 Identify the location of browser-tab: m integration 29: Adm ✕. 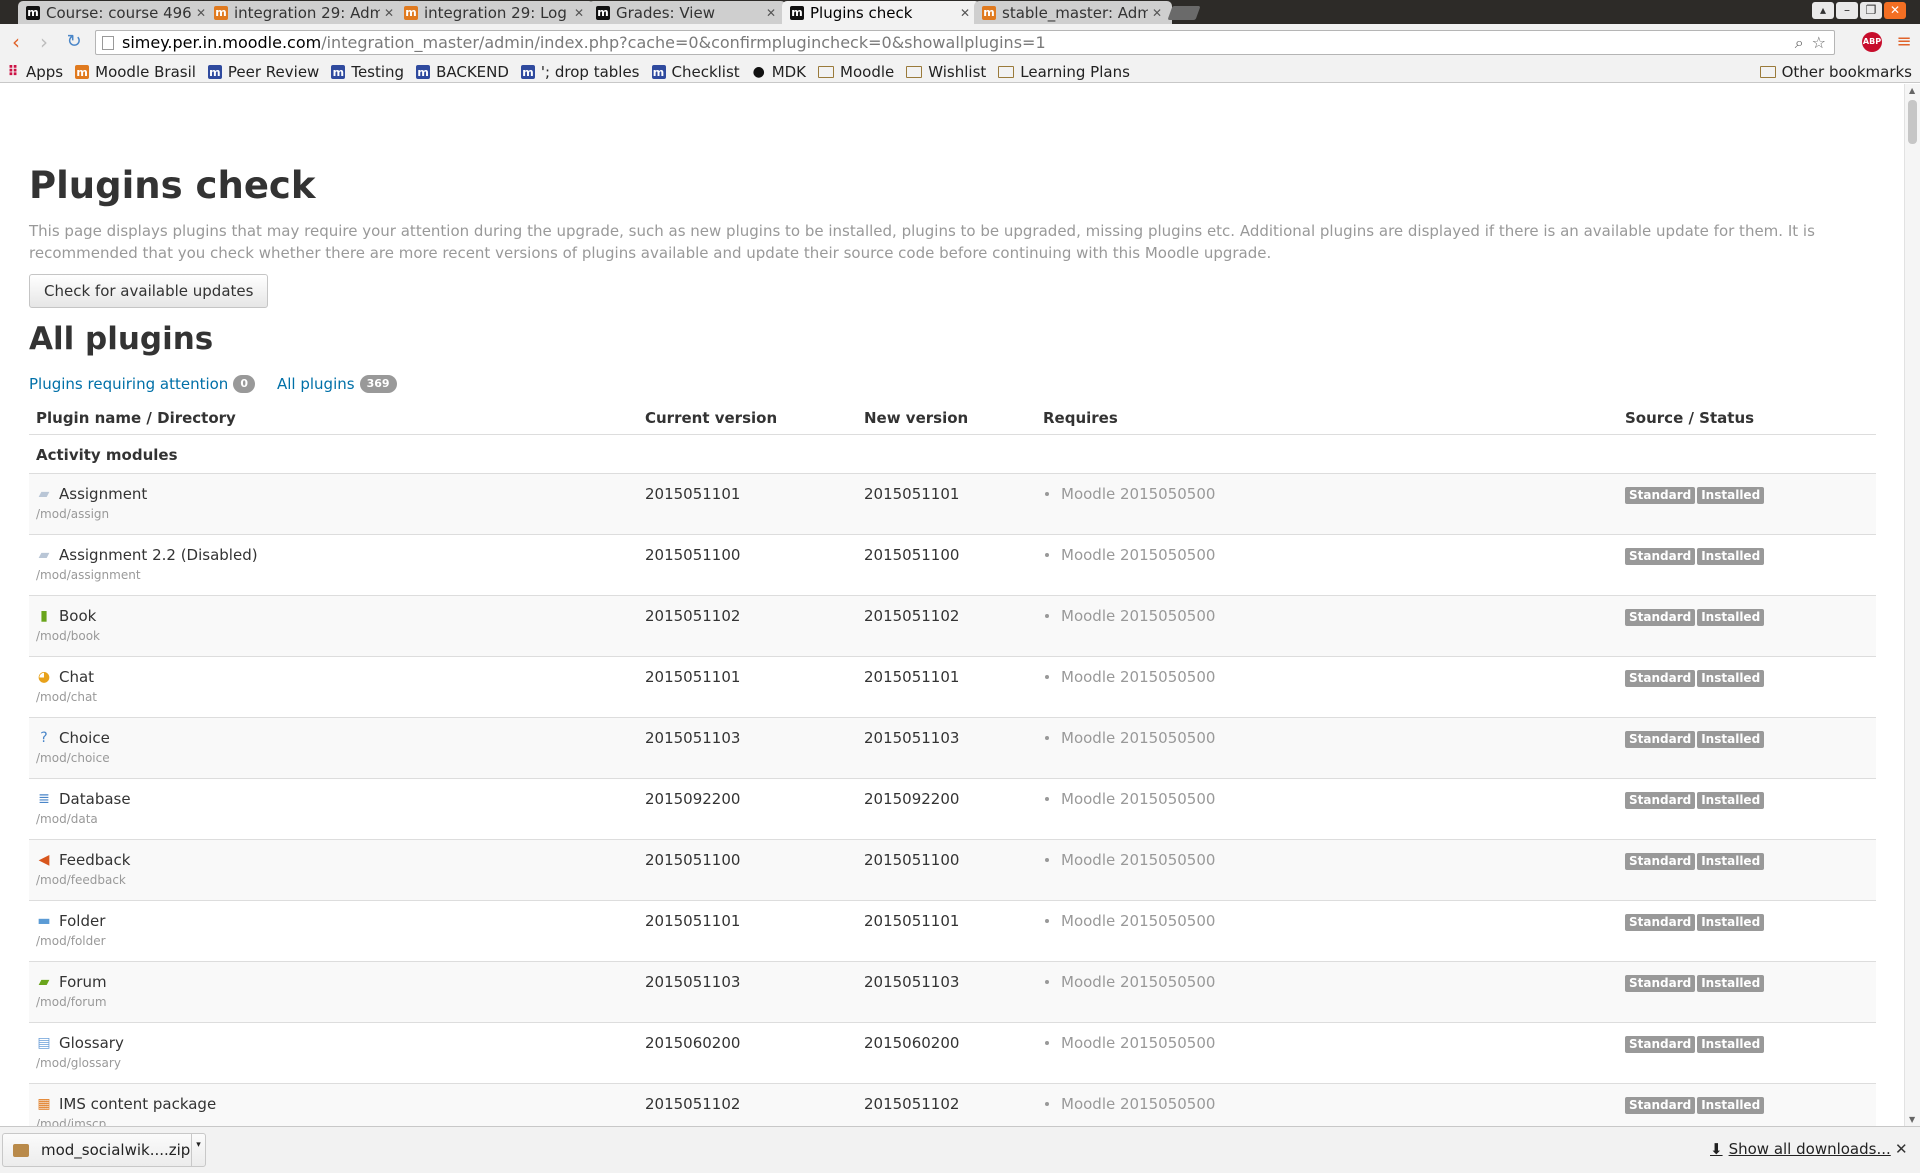
(305, 12).